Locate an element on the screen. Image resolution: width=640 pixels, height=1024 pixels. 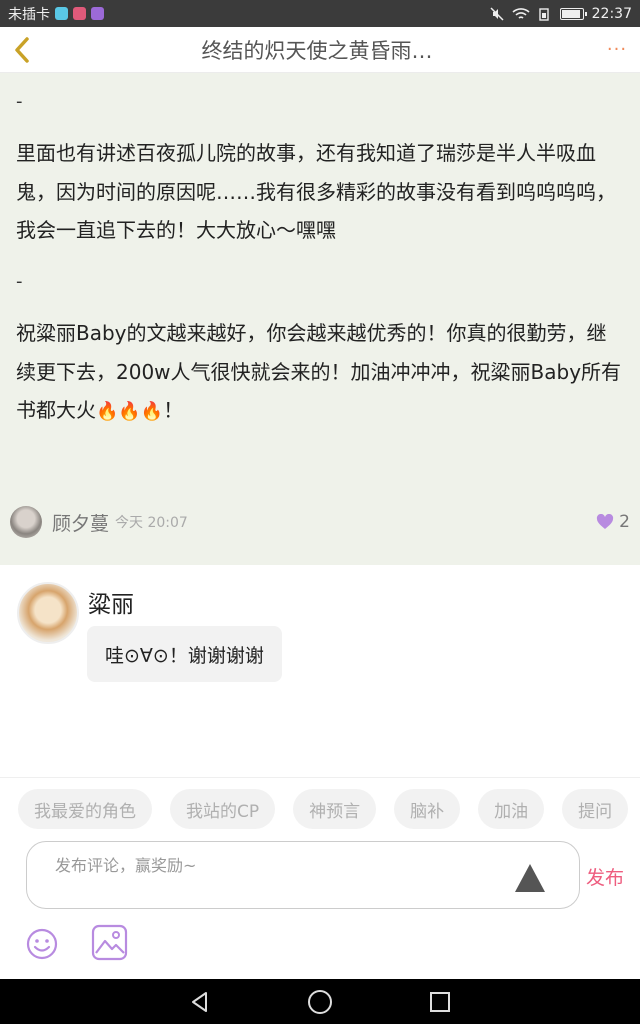
back-button is located at coordinates (22, 50).